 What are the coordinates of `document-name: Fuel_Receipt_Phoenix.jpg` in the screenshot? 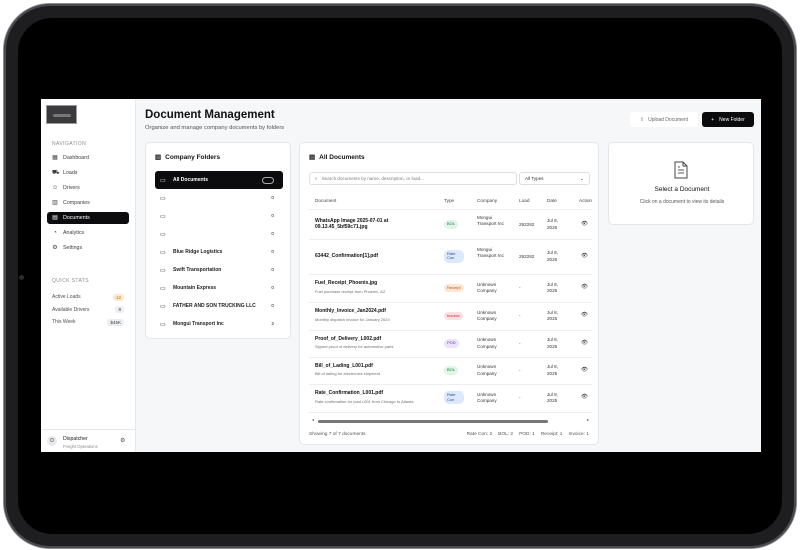 It's located at (346, 283).